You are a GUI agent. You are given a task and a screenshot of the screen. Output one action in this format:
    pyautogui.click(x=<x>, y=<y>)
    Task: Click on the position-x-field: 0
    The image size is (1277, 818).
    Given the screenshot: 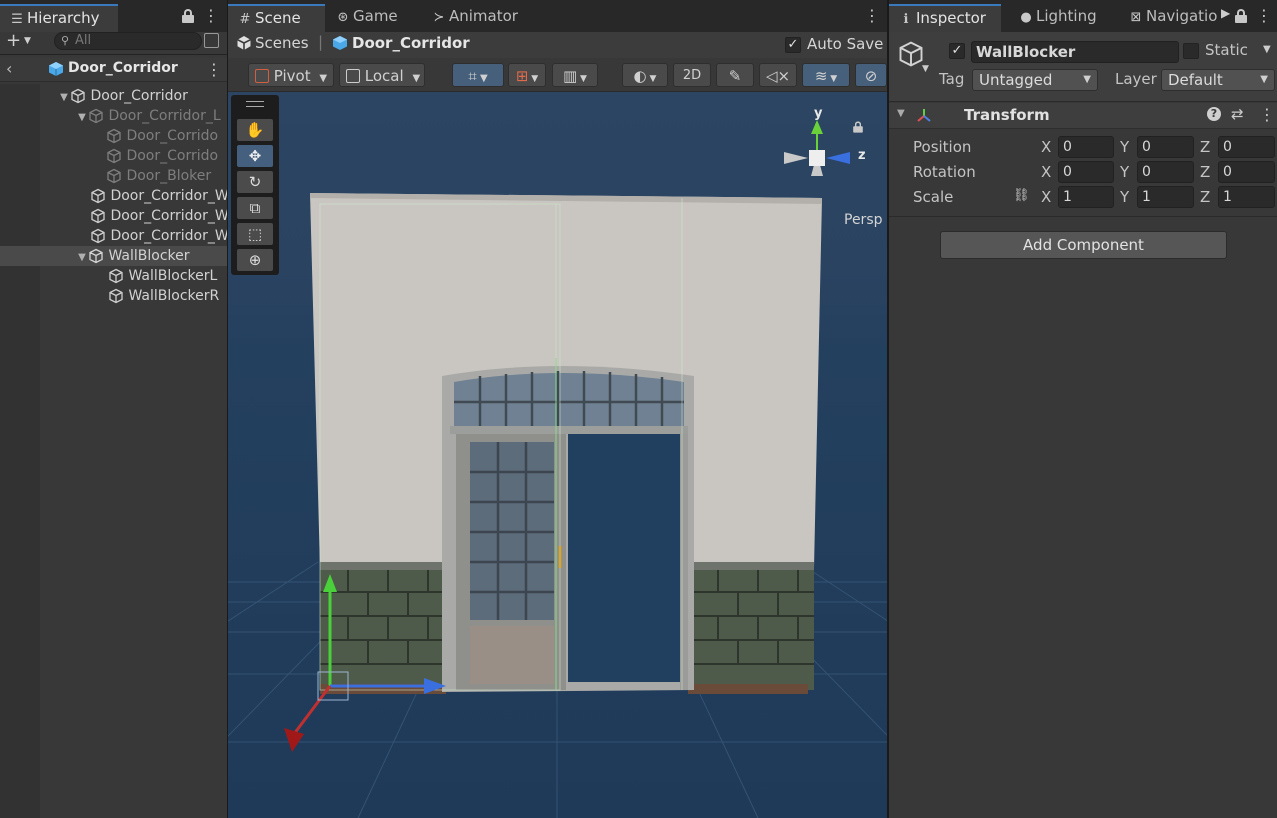 What is the action you would take?
    pyautogui.click(x=1086, y=147)
    